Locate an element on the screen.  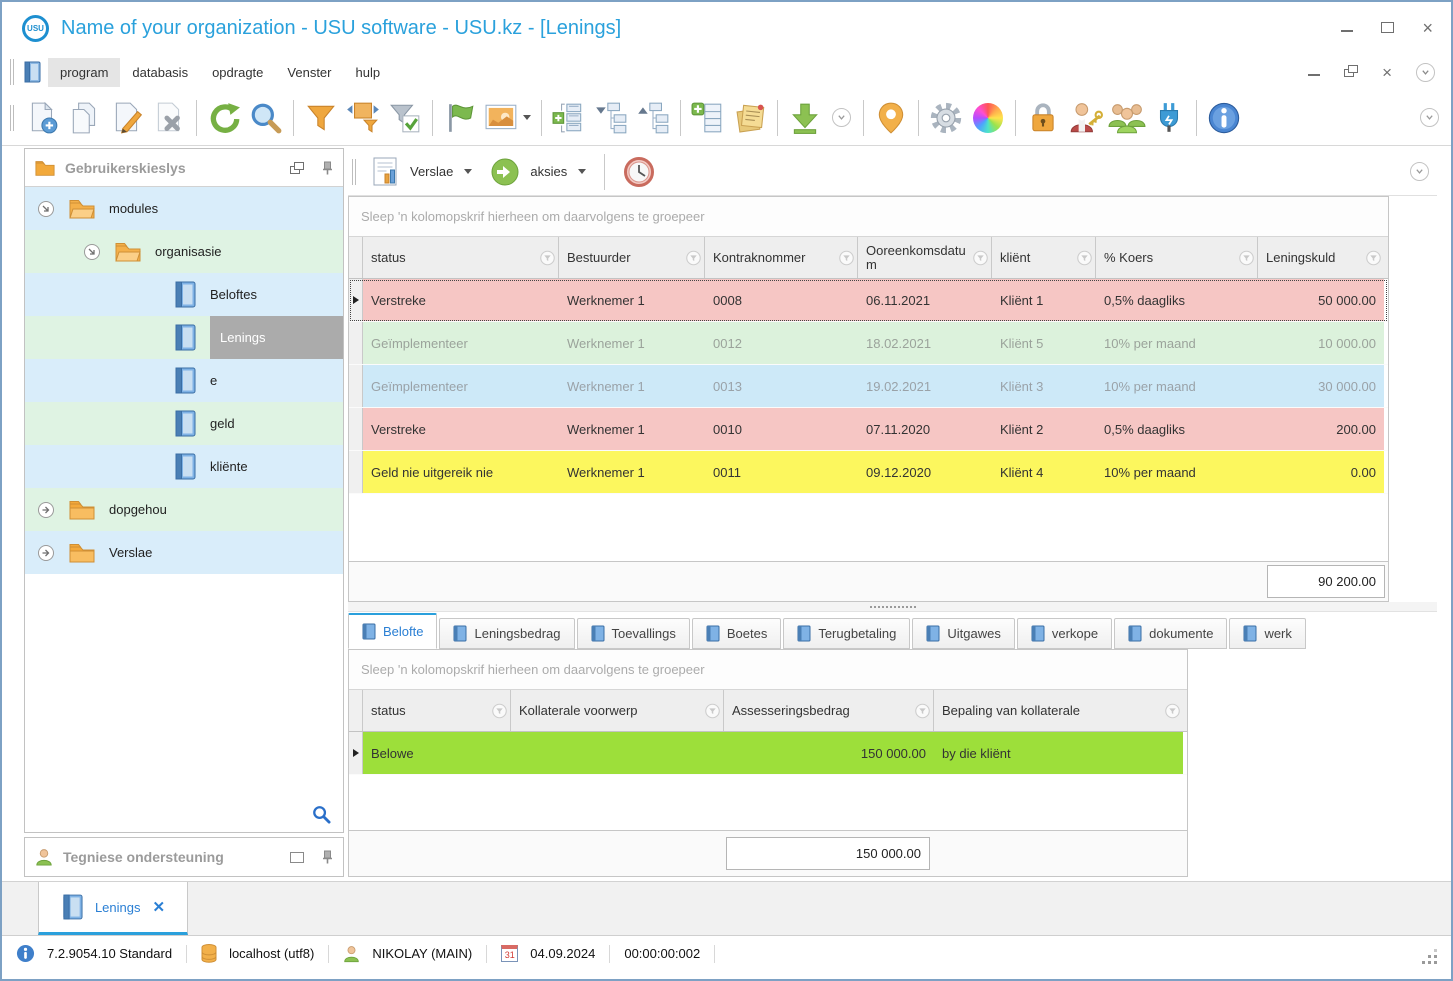
toolbar-drag-handle is located at coordinates (12, 117).